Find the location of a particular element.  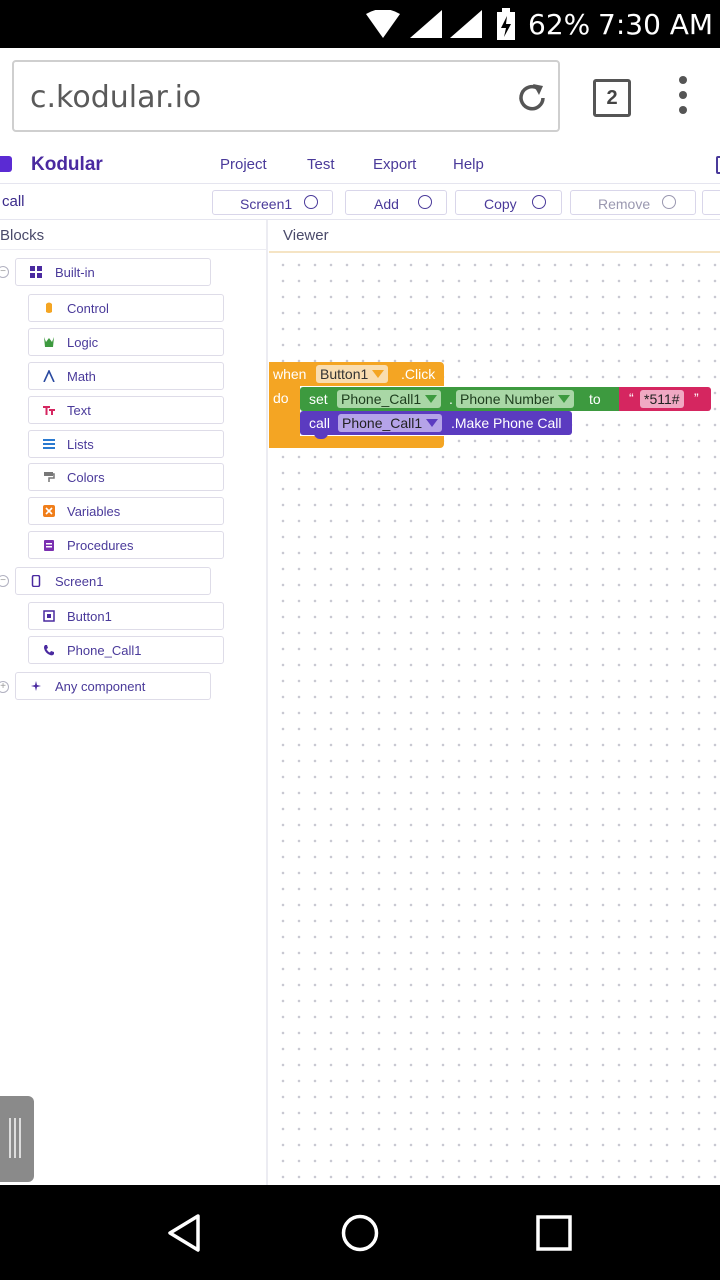

grid-icon is located at coordinates (36, 272).